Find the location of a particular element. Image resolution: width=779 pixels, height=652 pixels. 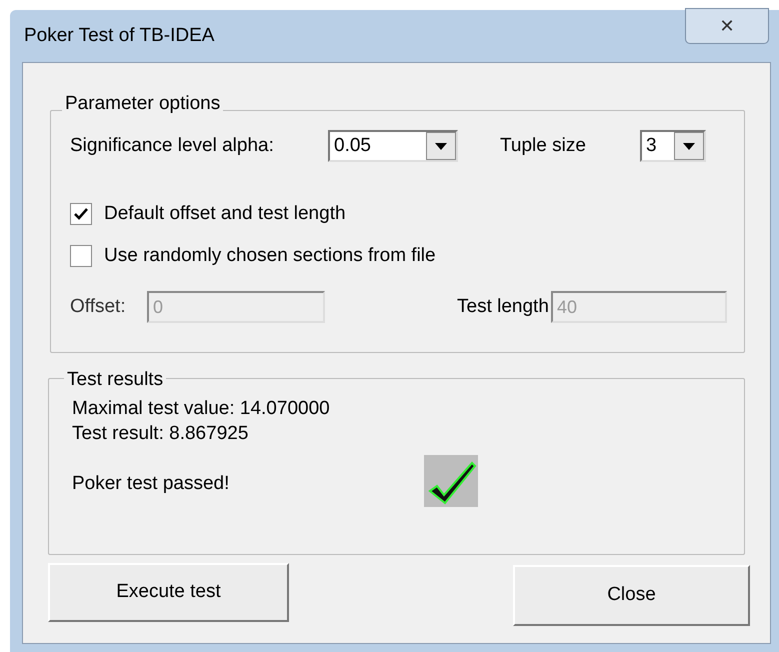

checkbox-label: Default offset and test length is located at coordinates (225, 214).